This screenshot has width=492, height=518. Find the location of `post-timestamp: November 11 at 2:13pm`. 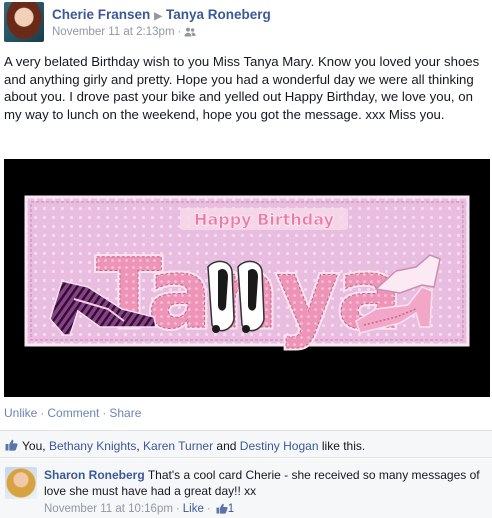

post-timestamp: November 11 at 2:13pm is located at coordinates (113, 32).